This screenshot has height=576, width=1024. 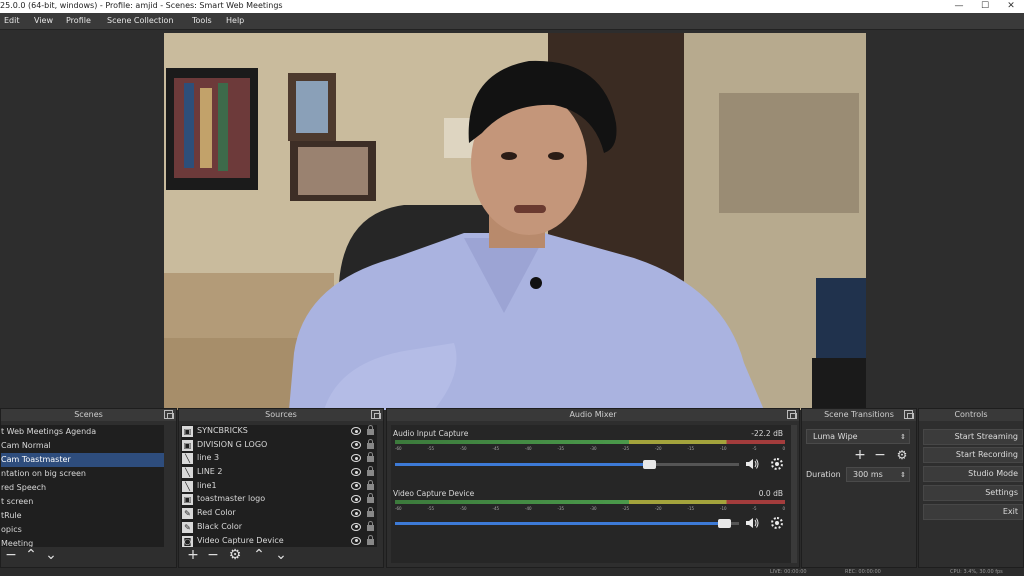 What do you see at coordinates (279, 514) in the screenshot?
I see `source-item: ✎ Red Color` at bounding box center [279, 514].